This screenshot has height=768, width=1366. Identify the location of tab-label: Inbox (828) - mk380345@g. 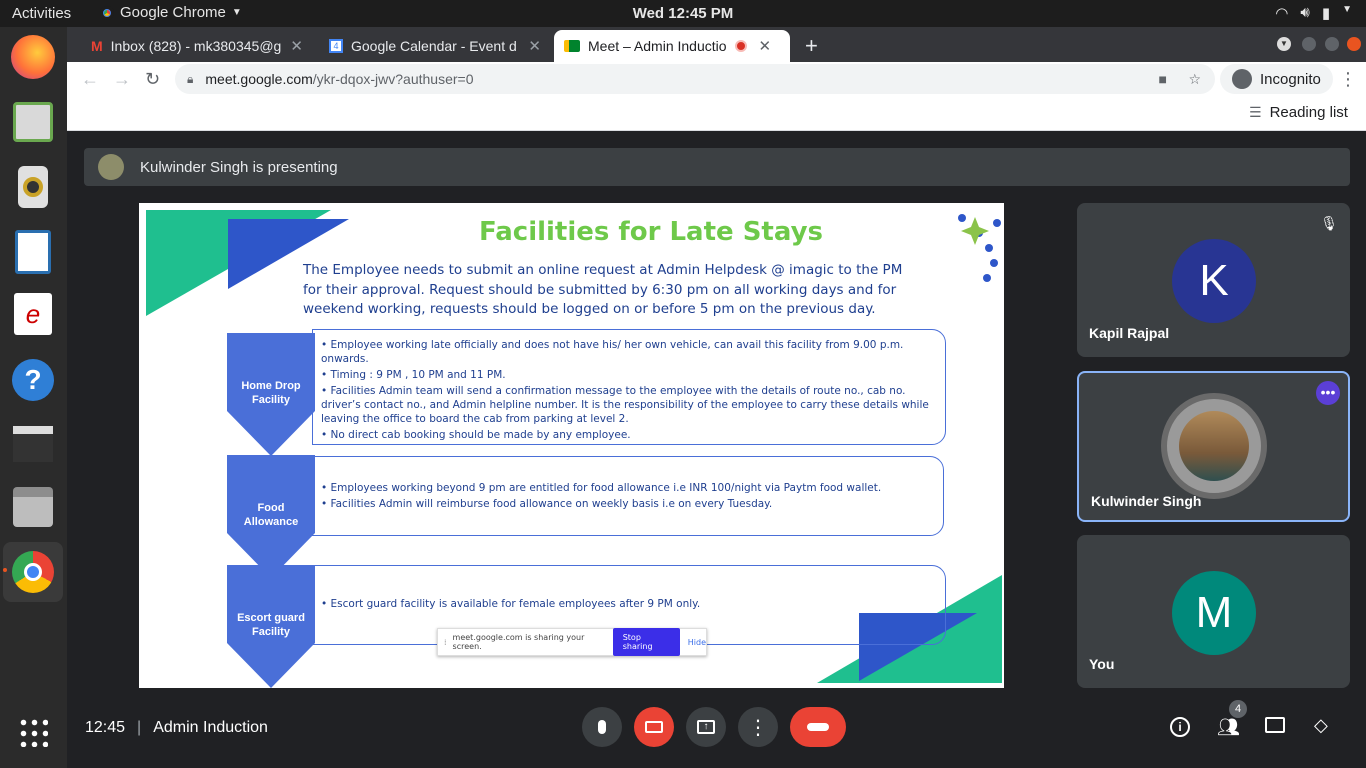
(196, 46).